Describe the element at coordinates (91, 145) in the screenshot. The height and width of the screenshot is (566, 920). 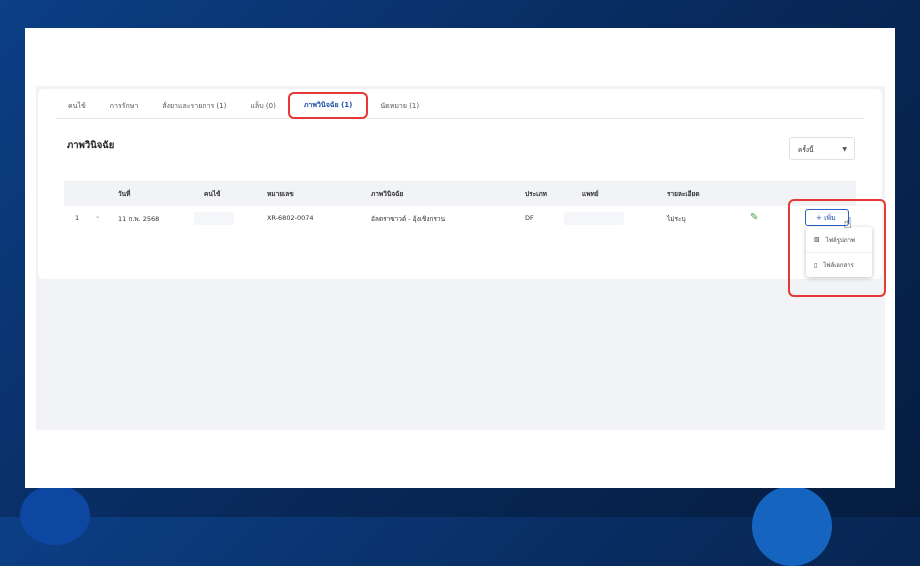
I see `section-title: ภาพวินิจฉัย` at that location.